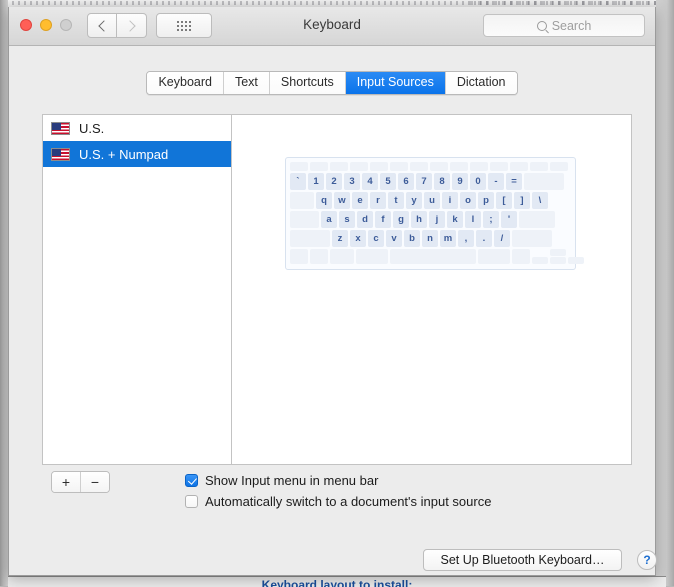 The image size is (674, 587). What do you see at coordinates (299, 256) in the screenshot?
I see `key-fn` at bounding box center [299, 256].